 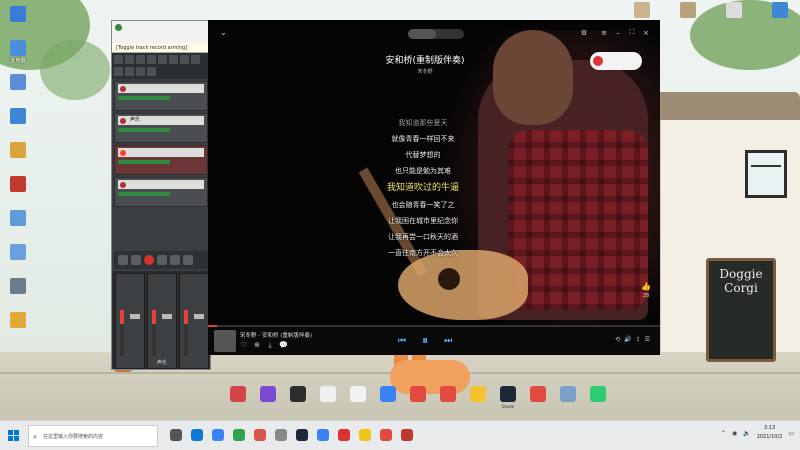 I want to click on start-windows-icon, so click(x=14, y=436).